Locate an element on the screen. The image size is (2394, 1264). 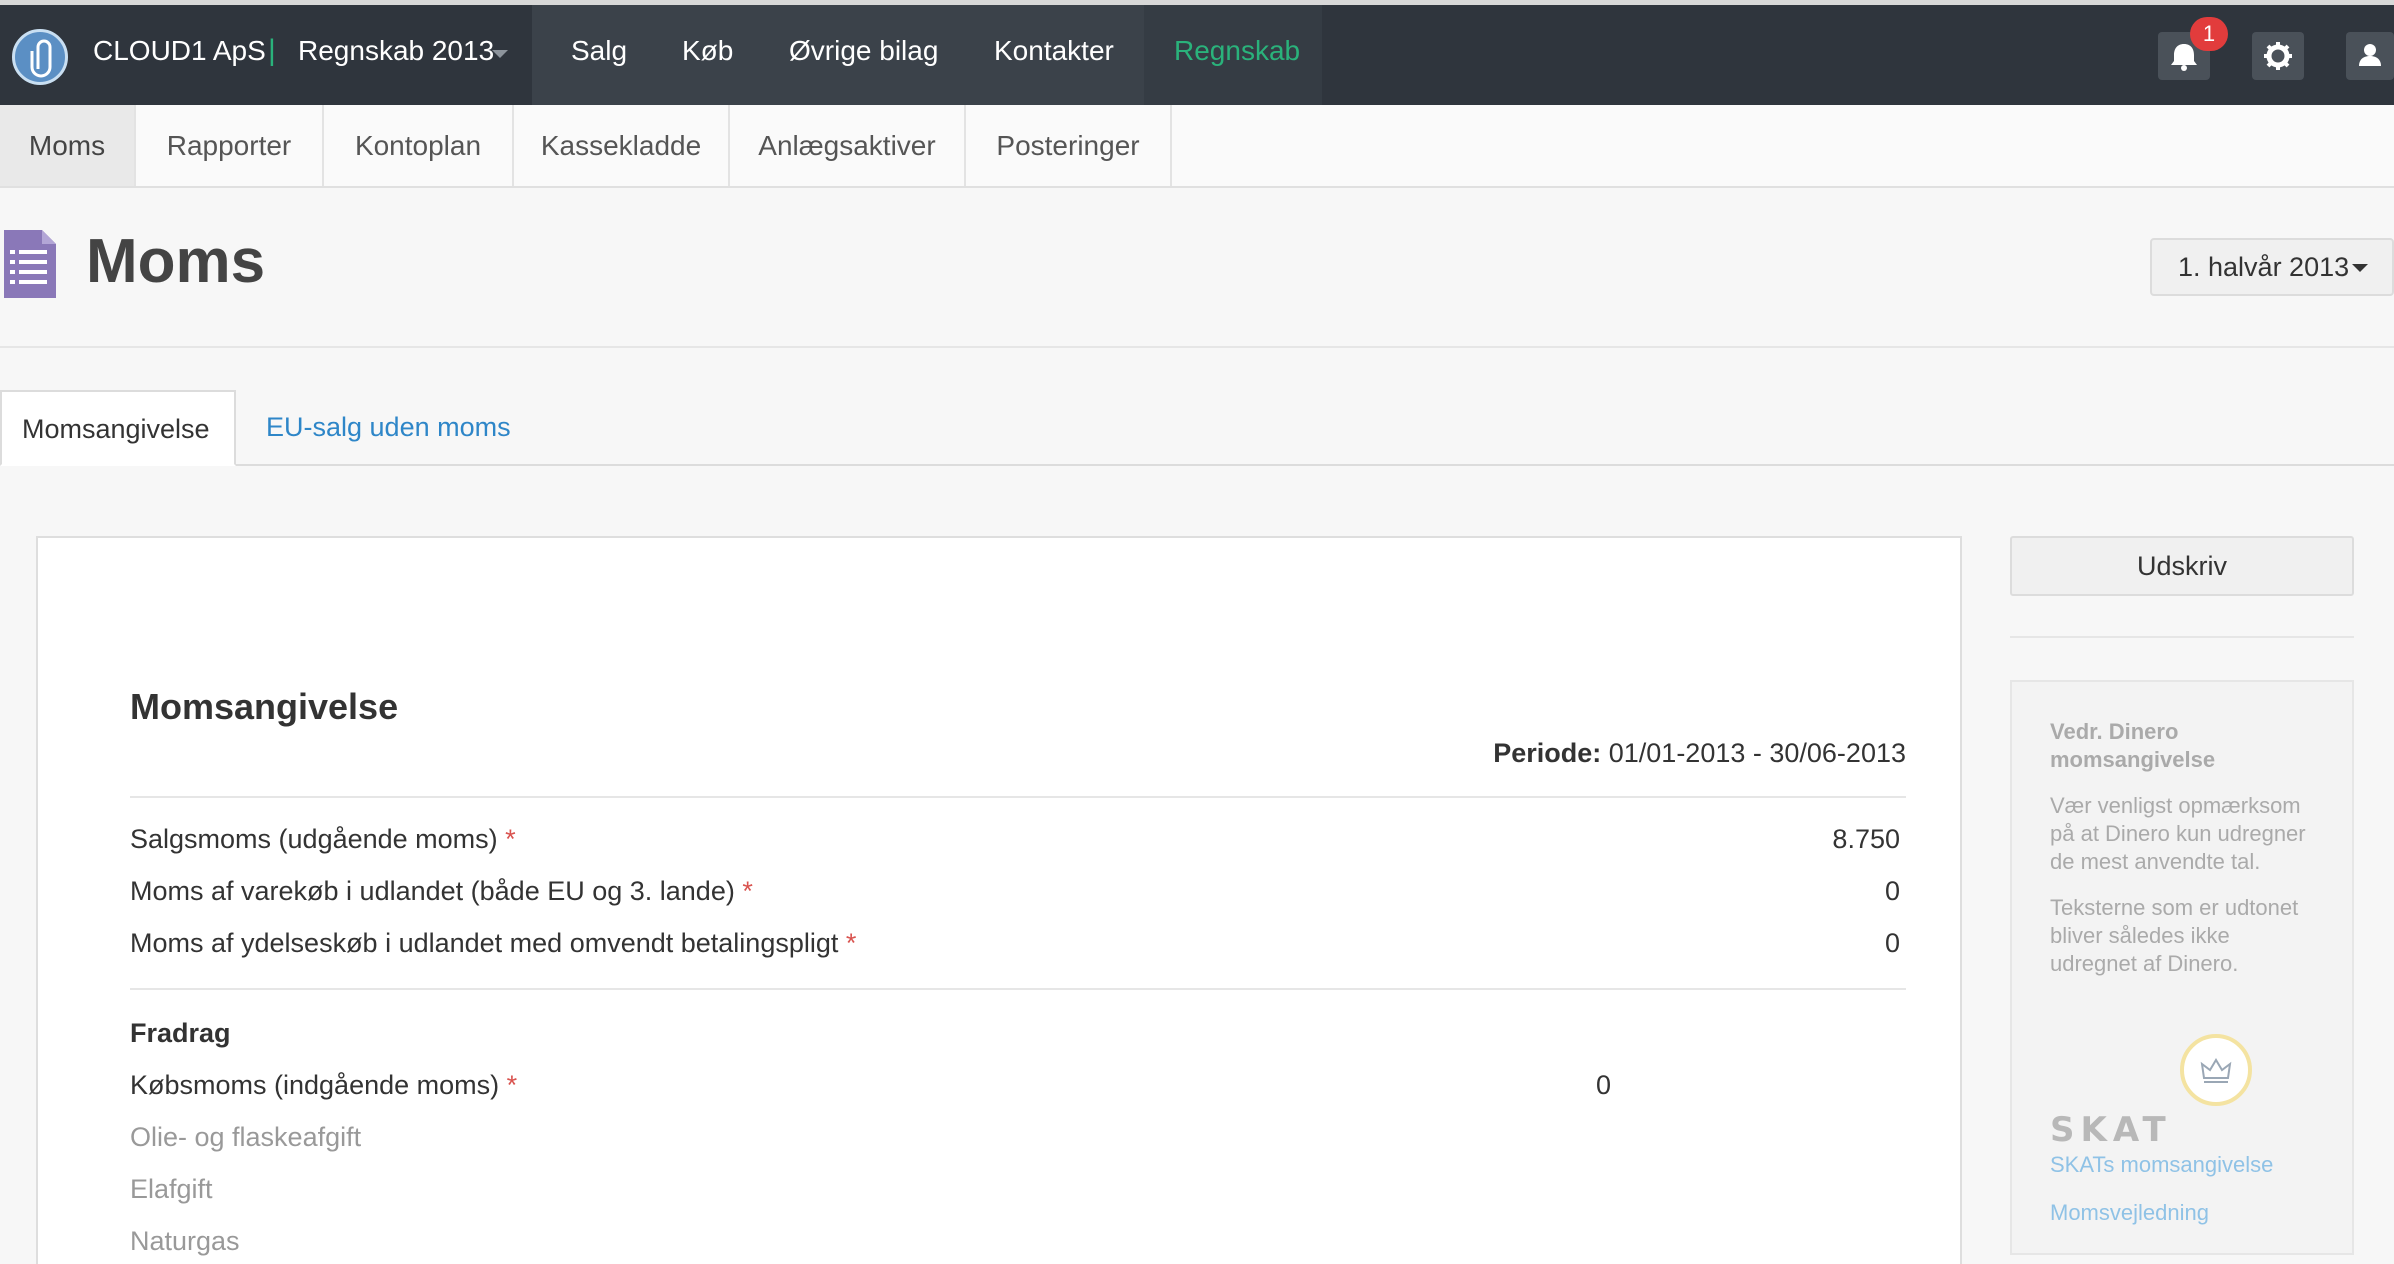
momsvejledning-link: Momsvejledning is located at coordinates (2129, 1213).